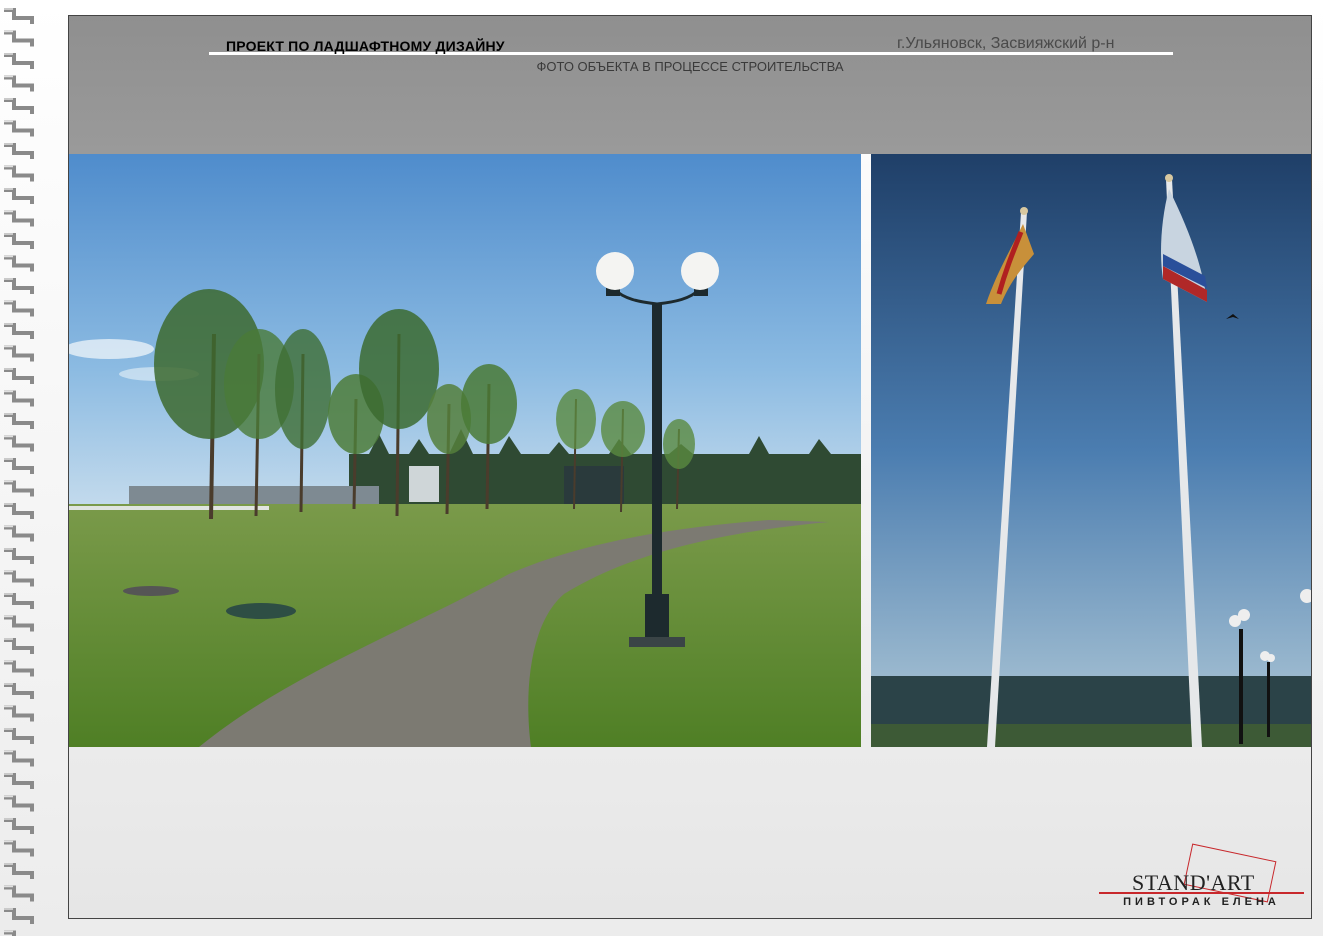 The image size is (1323, 936). What do you see at coordinates (1091, 735) in the screenshot?
I see `ground` at bounding box center [1091, 735].